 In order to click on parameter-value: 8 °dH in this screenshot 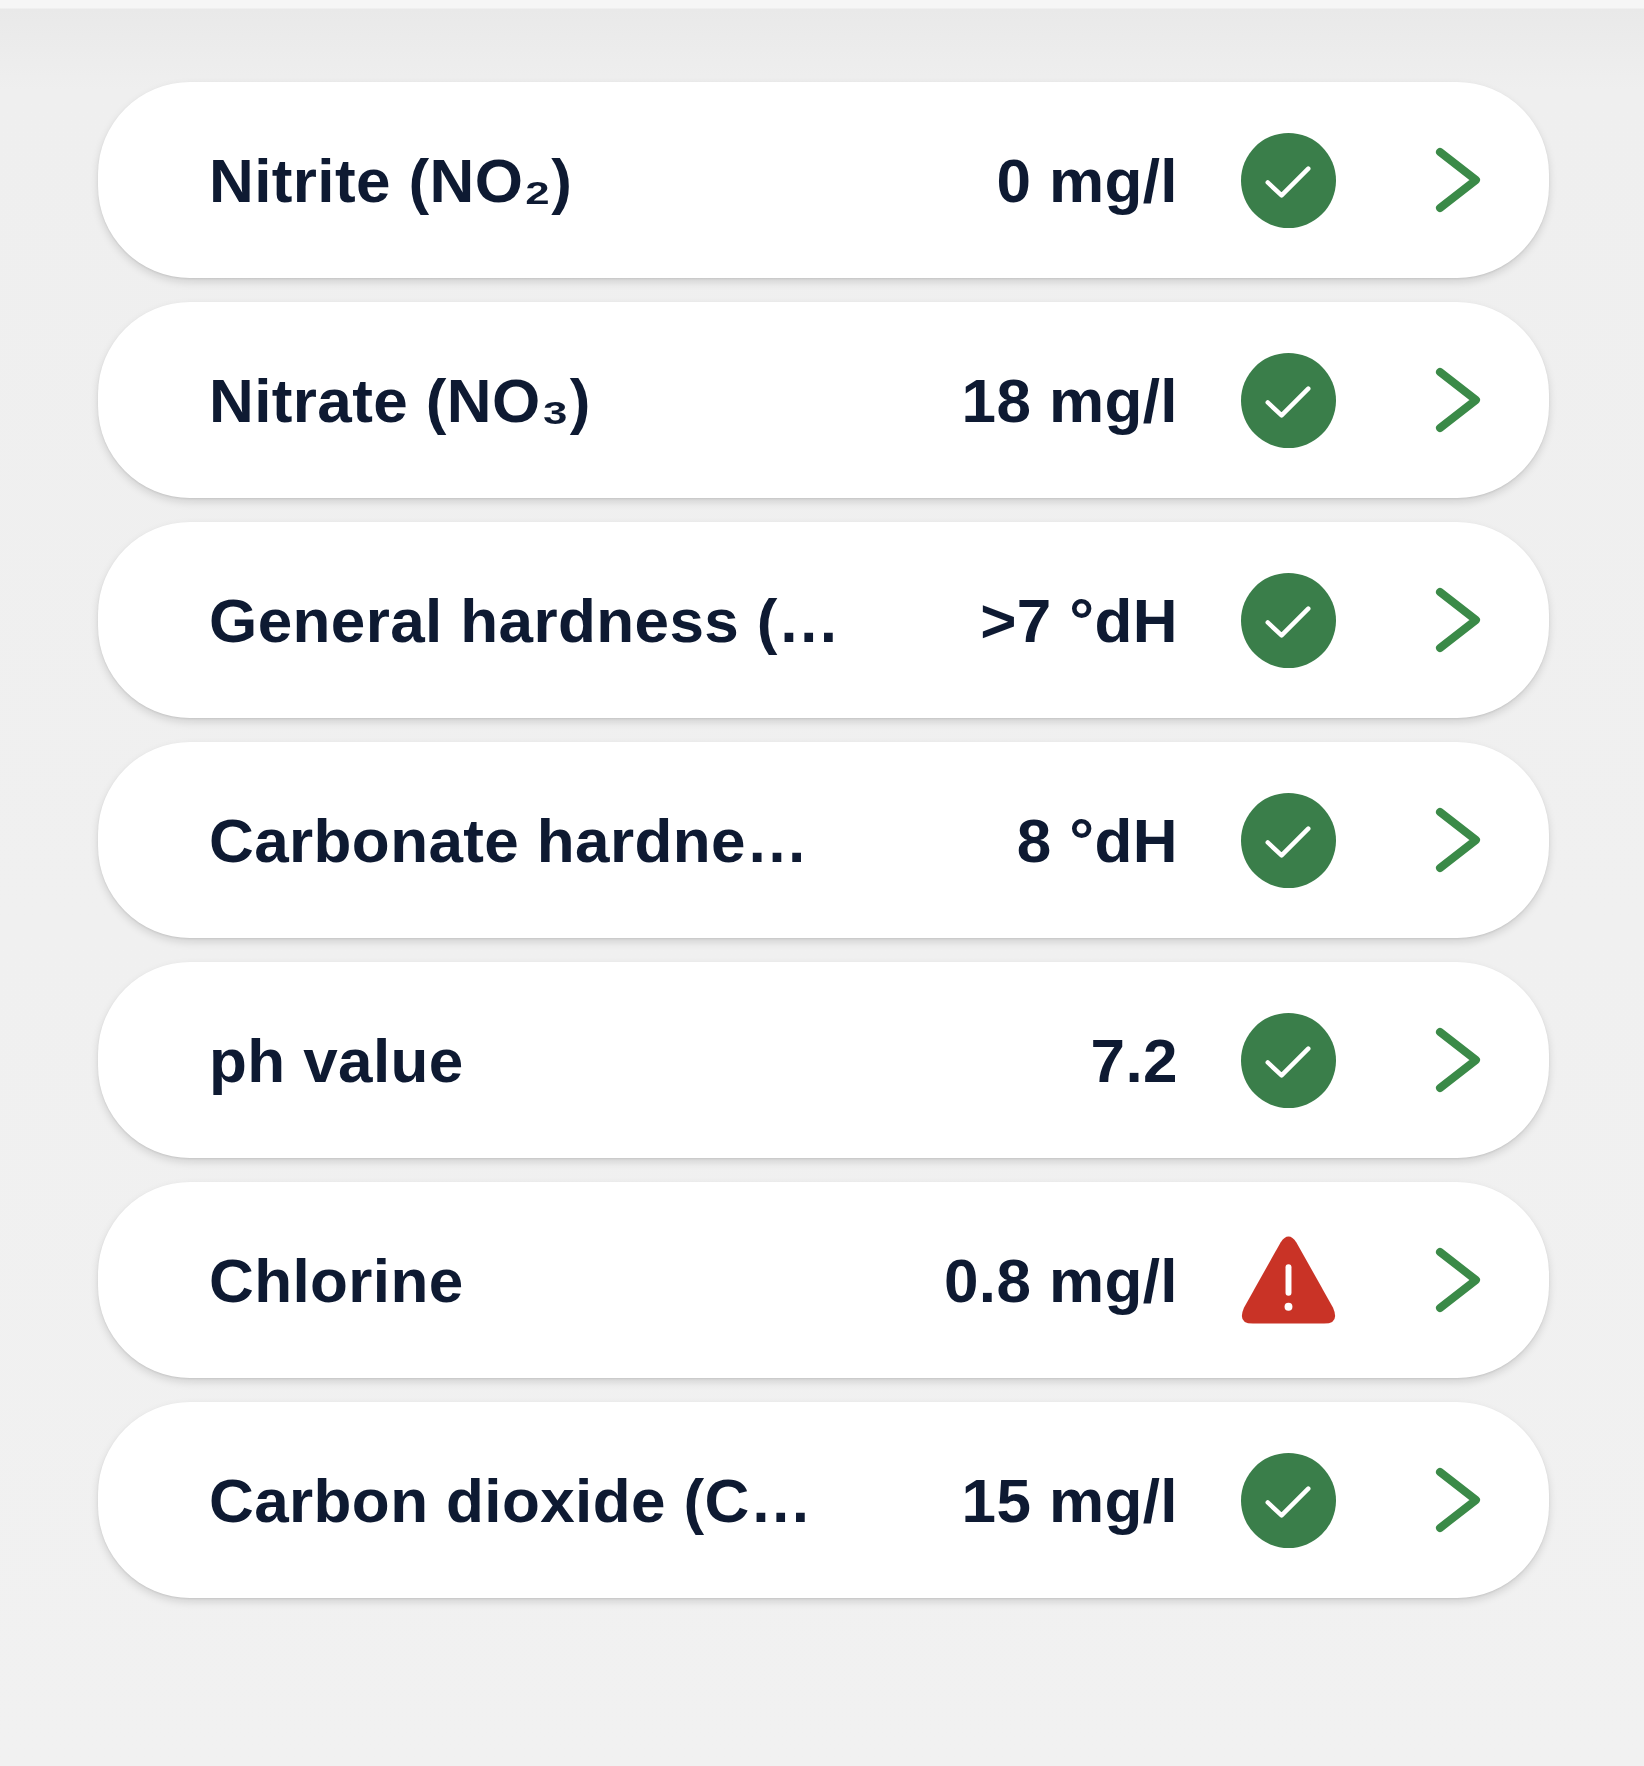, I will do `click(1097, 840)`.